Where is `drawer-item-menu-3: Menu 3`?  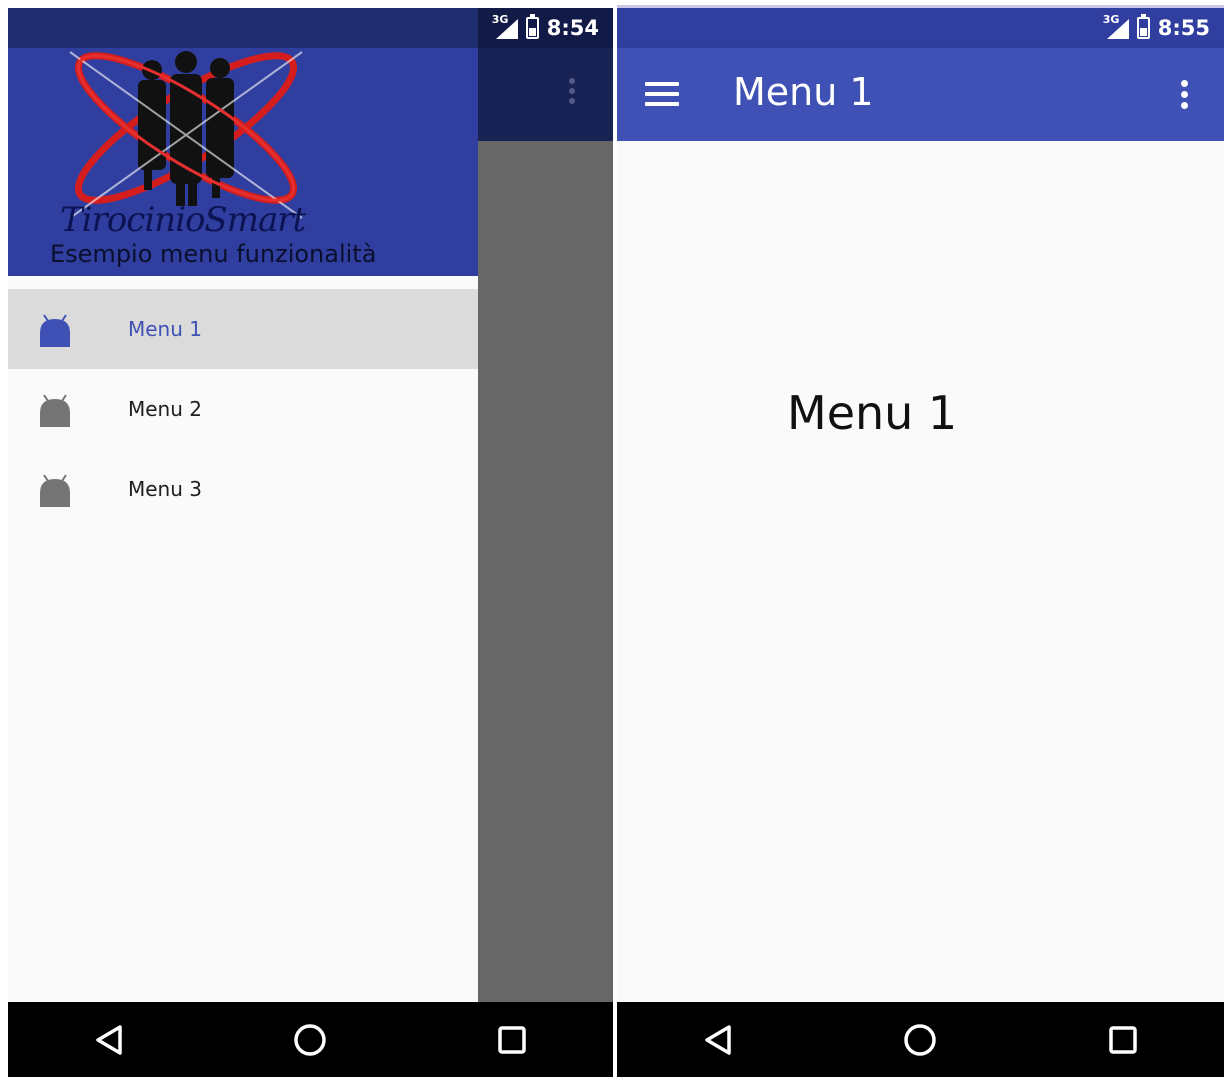 drawer-item-menu-3: Menu 3 is located at coordinates (243, 489).